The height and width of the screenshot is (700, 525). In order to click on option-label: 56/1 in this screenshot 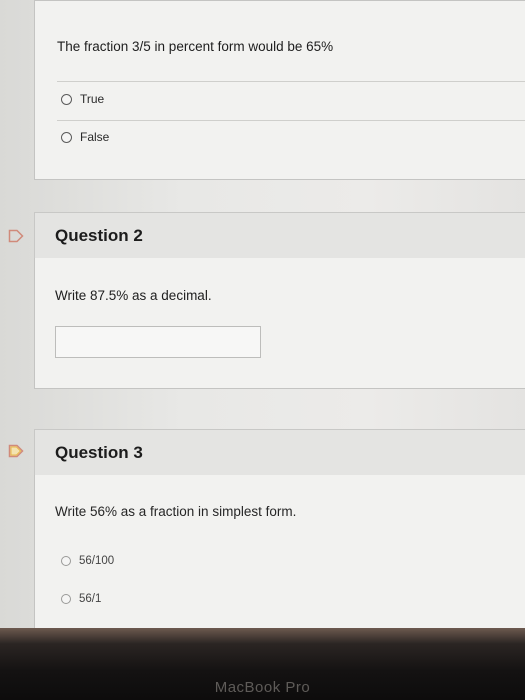, I will do `click(90, 599)`.